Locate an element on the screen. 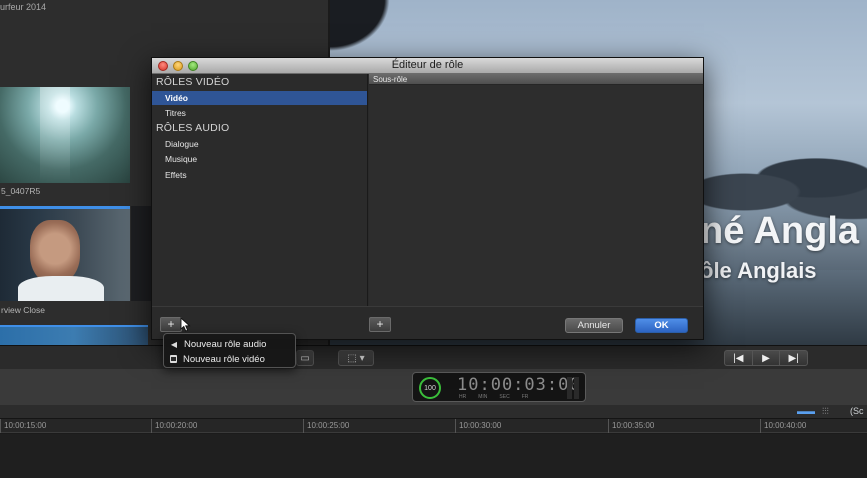 This screenshot has height=478, width=867. light-ray is located at coordinates (55, 135).